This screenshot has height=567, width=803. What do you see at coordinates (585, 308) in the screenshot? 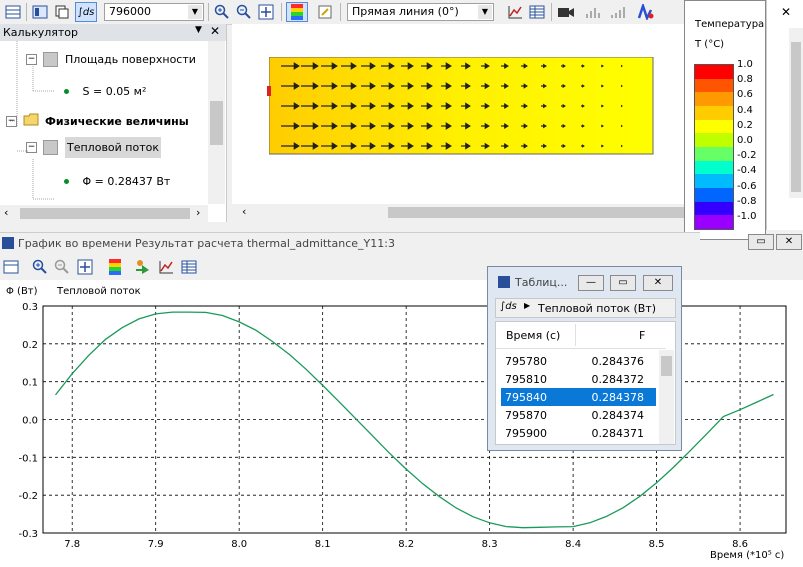
I see `table-quantity-bar: ∫ds ▶ Тепловой поток (Вт)` at bounding box center [585, 308].